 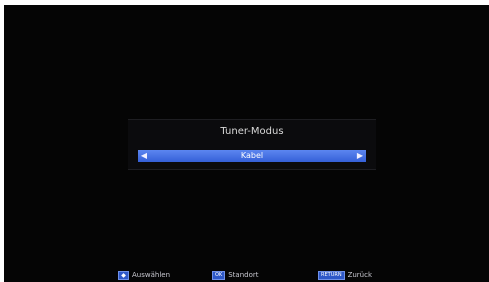 I want to click on hint-return: RETURN Zurück, so click(x=345, y=275).